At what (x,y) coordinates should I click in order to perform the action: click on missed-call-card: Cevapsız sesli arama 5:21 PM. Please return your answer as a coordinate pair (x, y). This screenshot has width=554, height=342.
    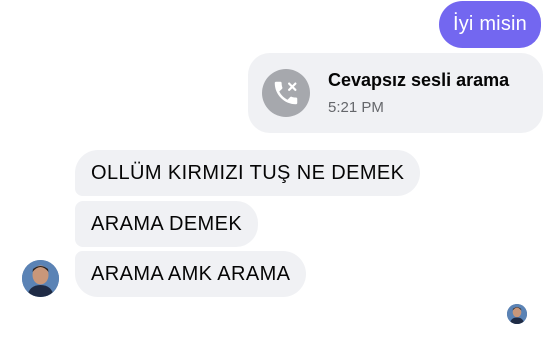
    Looking at the image, I should click on (395, 93).